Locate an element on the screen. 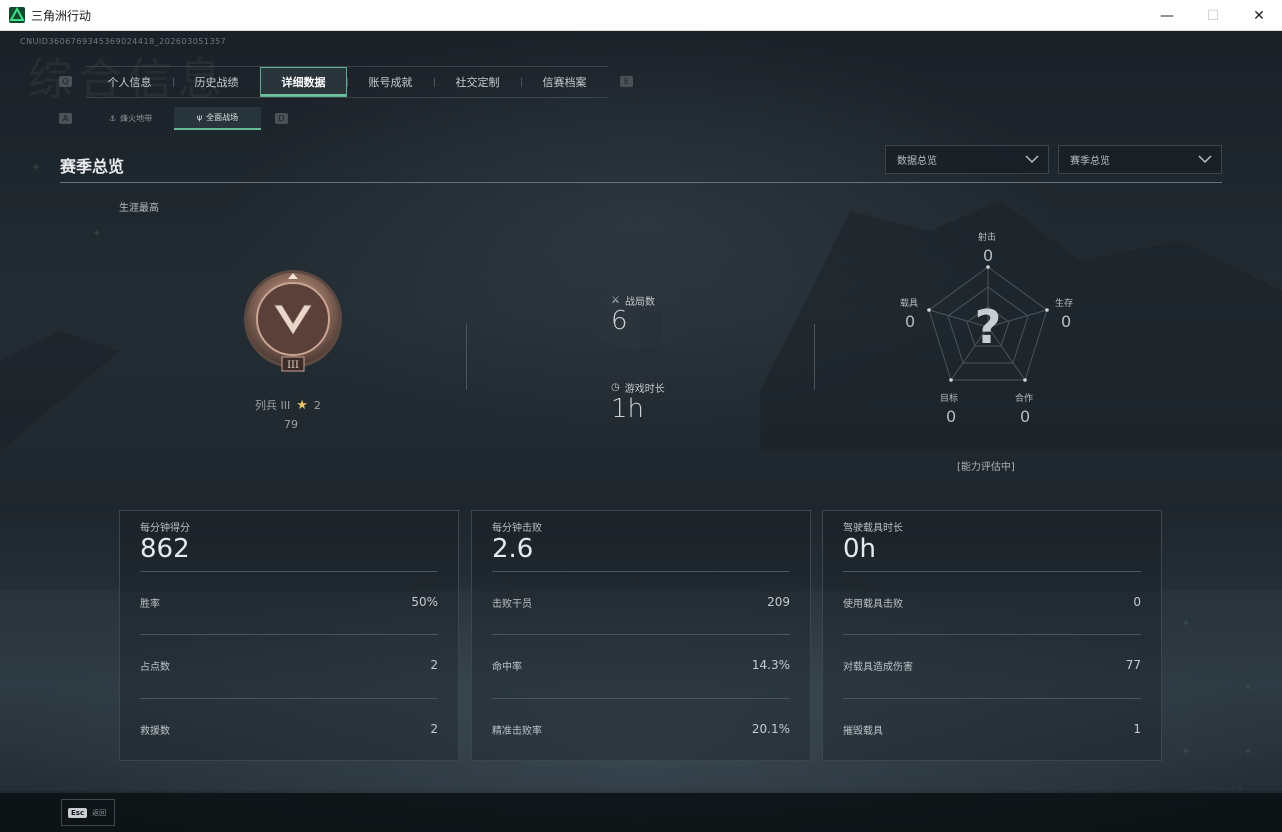  subtab-label: 烽火地带 is located at coordinates (136, 118).